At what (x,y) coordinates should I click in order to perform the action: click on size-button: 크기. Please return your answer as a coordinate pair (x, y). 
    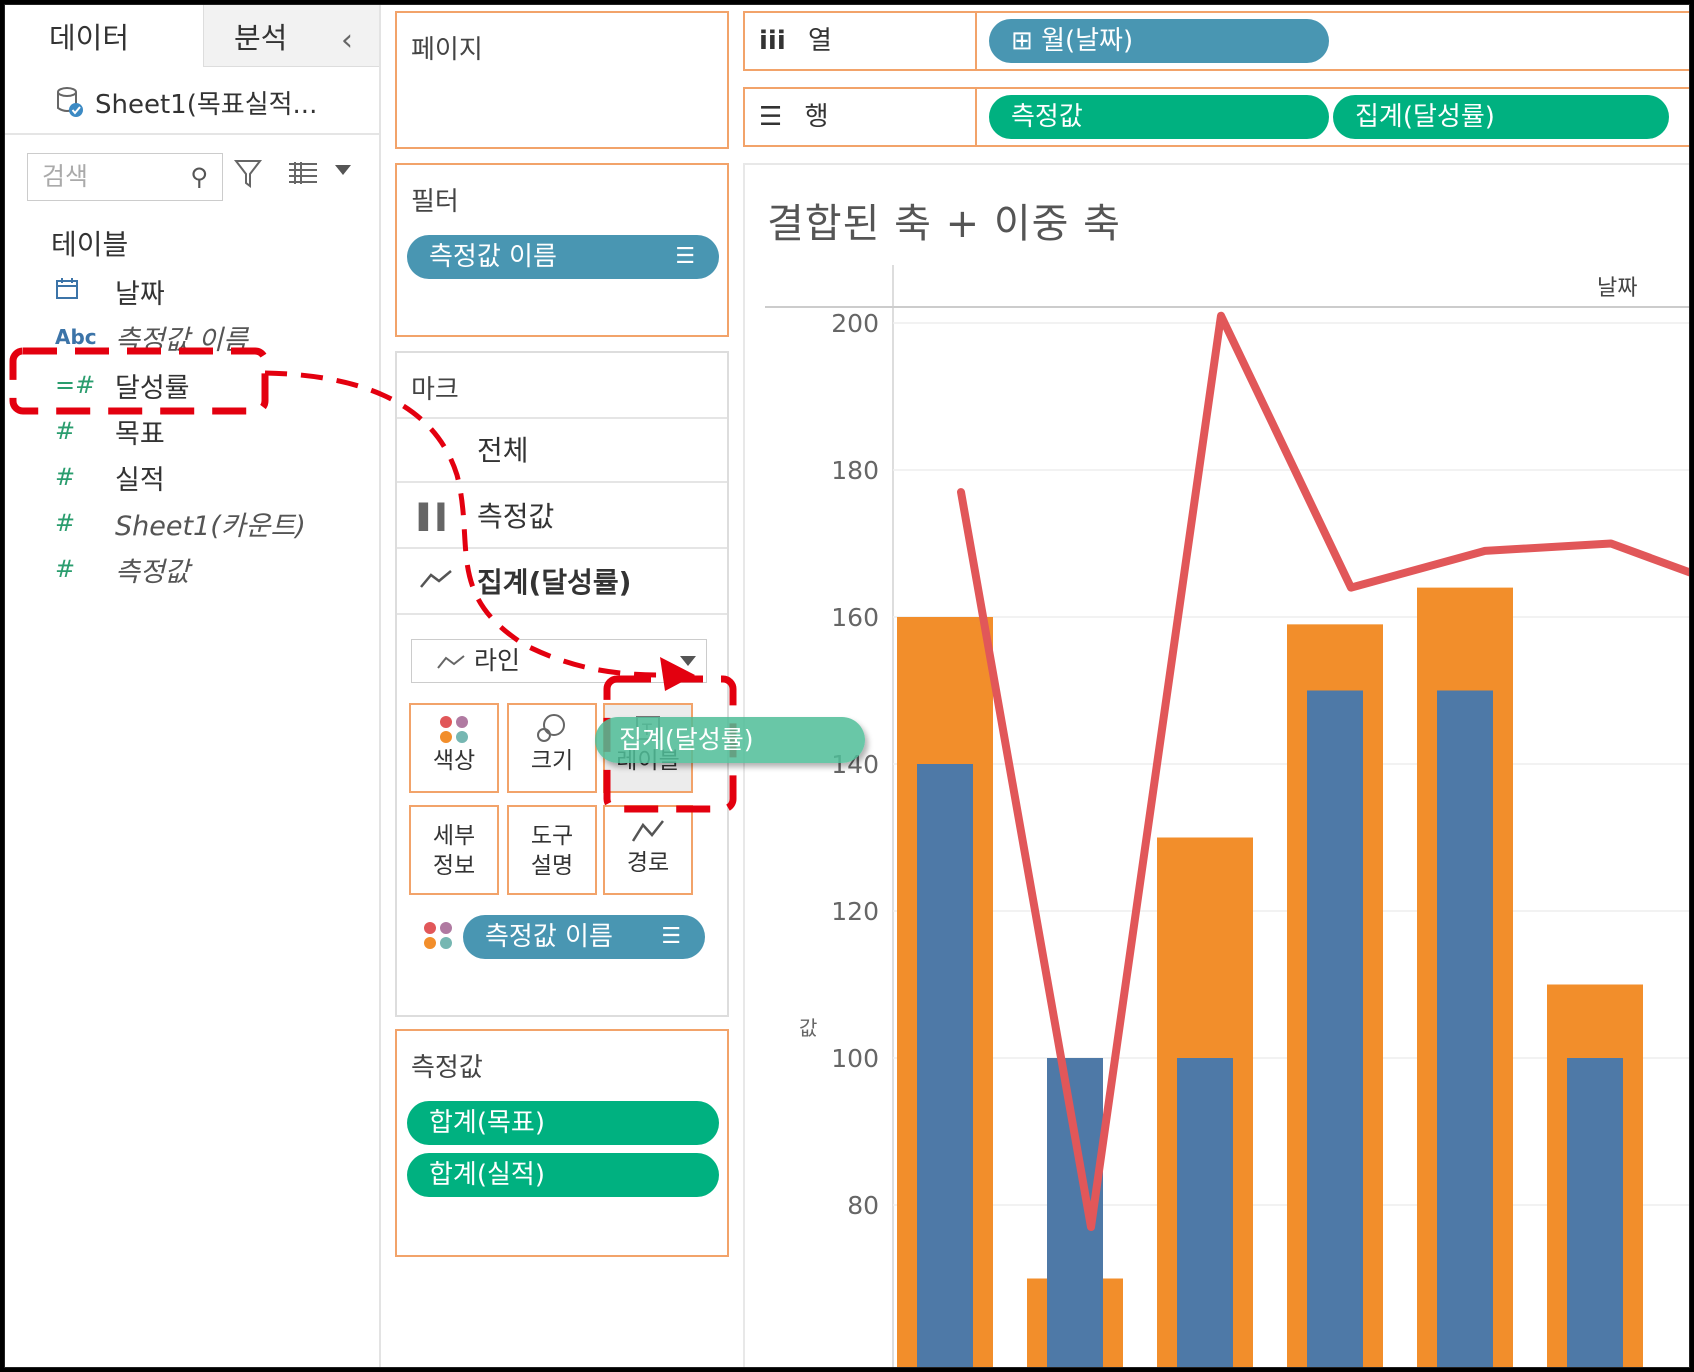
    Looking at the image, I should click on (552, 748).